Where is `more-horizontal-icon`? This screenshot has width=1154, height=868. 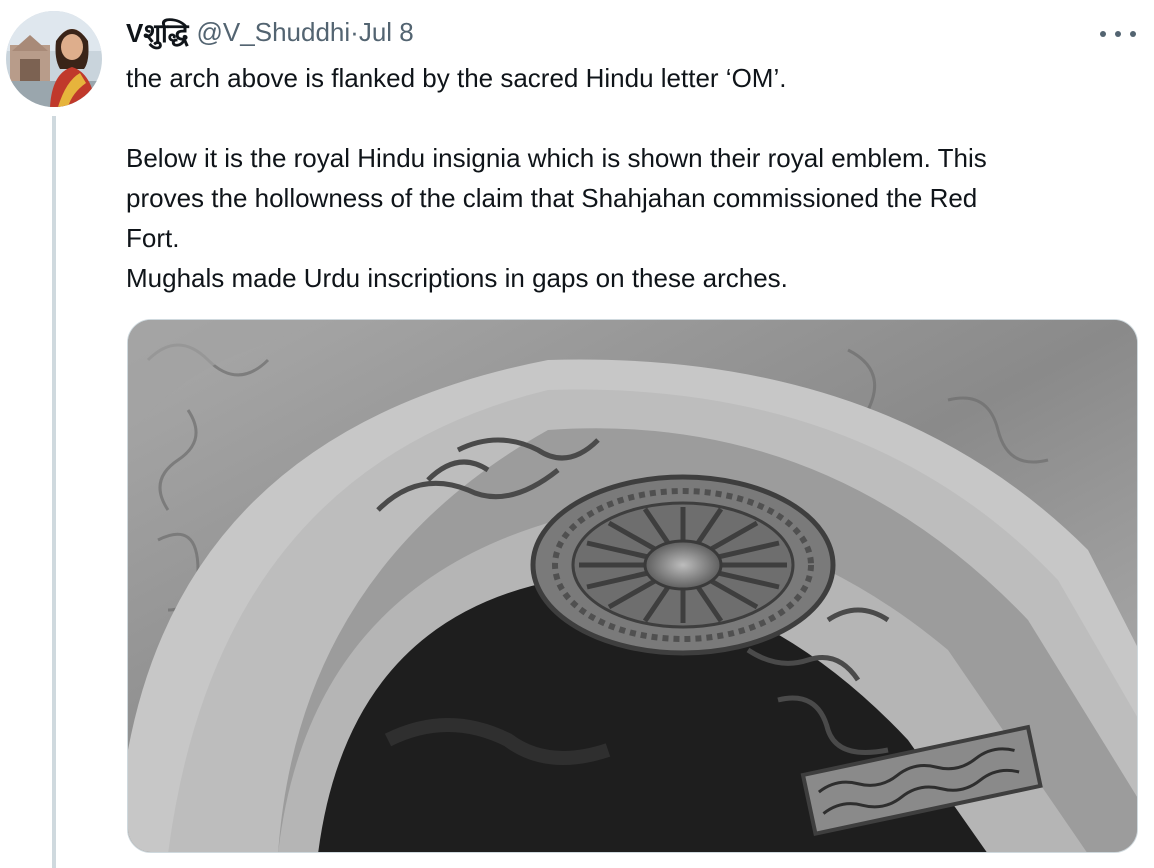
more-horizontal-icon is located at coordinates (1118, 34).